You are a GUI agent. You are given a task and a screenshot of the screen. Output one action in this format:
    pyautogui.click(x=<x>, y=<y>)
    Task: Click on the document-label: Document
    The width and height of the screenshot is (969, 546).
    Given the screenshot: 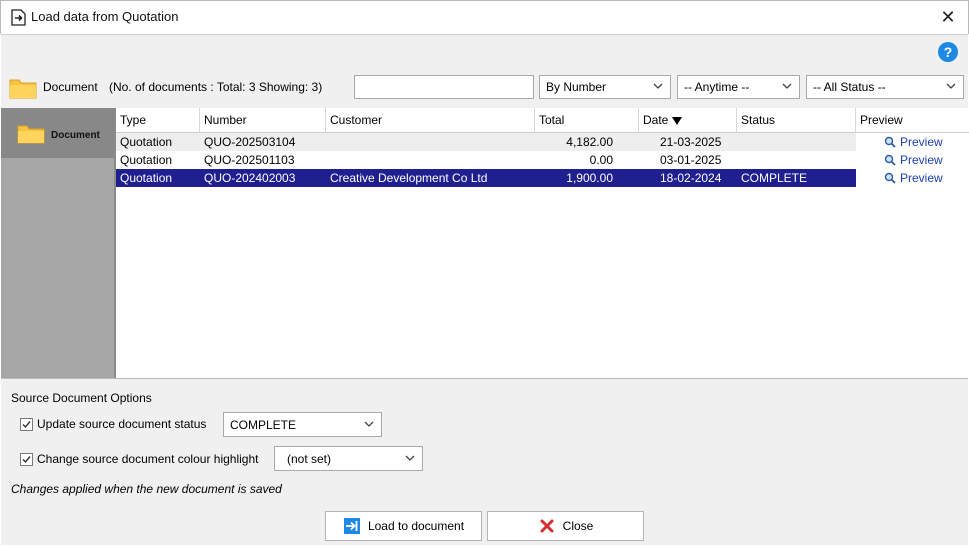 What is the action you would take?
    pyautogui.click(x=70, y=87)
    